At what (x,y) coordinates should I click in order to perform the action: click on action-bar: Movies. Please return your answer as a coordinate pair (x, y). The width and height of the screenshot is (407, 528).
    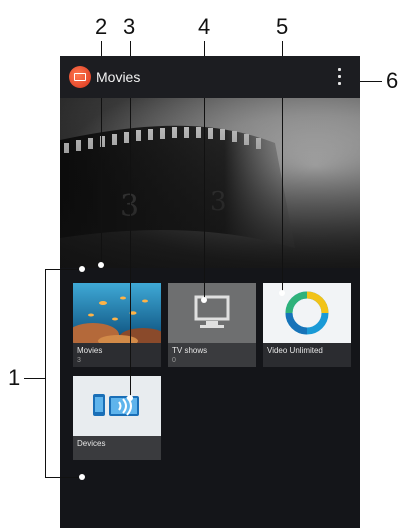
    Looking at the image, I should click on (210, 77).